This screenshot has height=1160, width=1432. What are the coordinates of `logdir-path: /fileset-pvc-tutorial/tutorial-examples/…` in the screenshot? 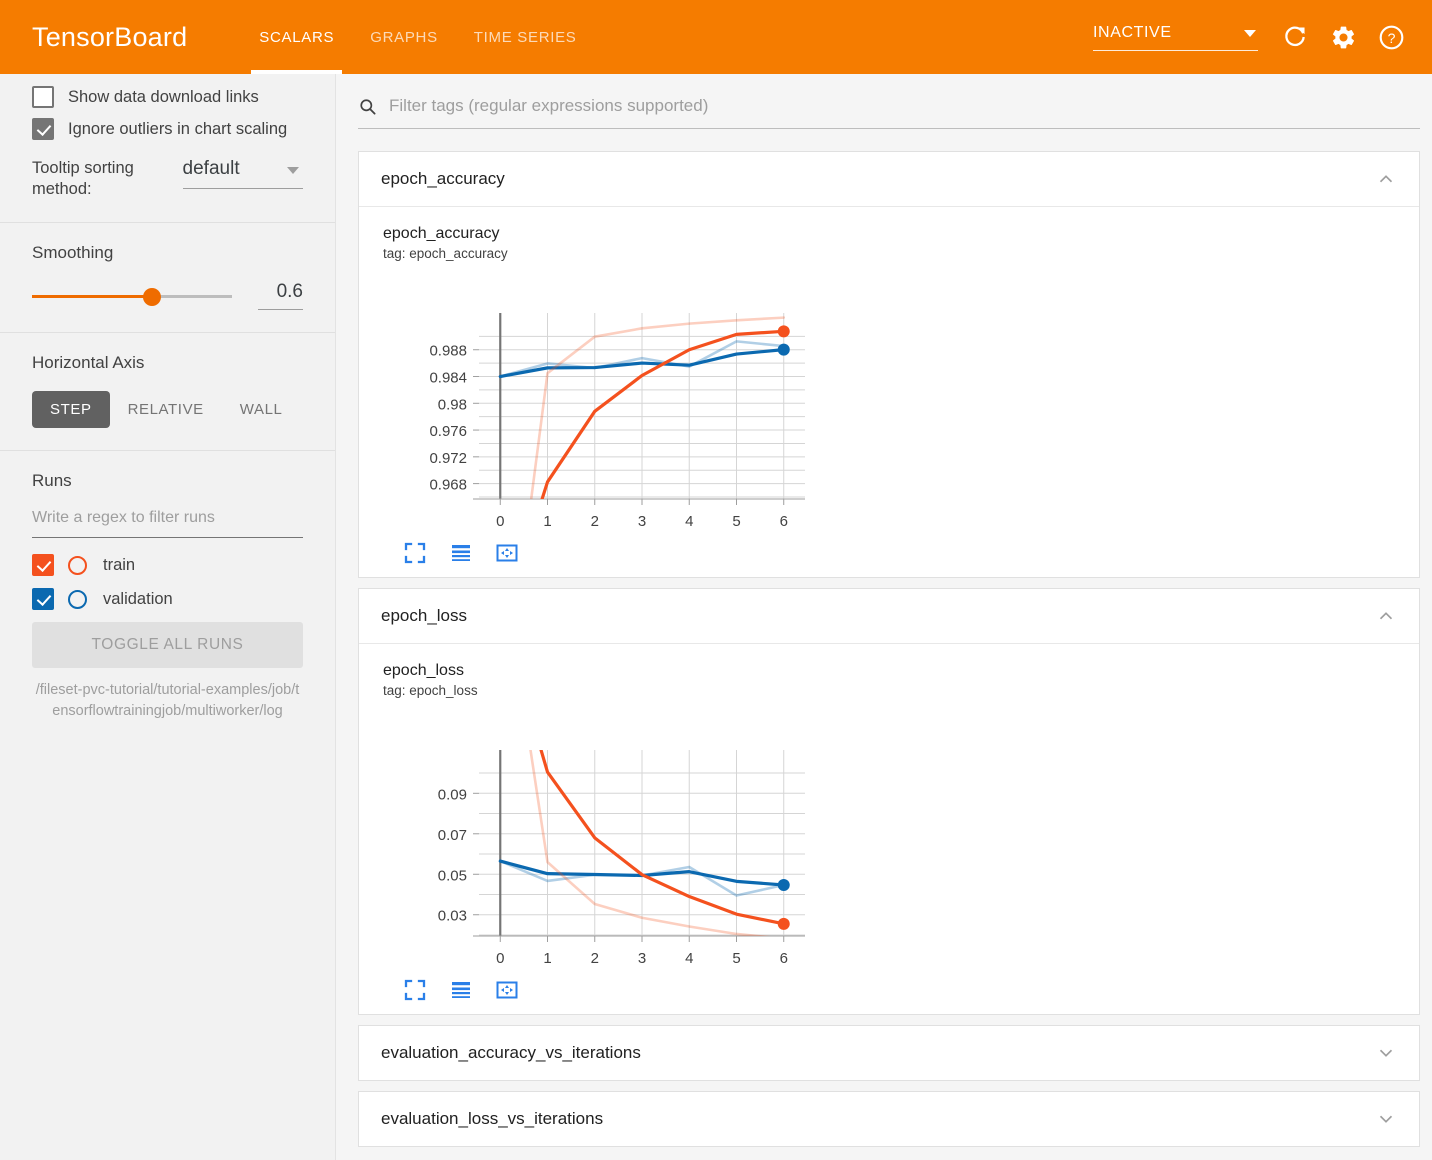 It's located at (167, 700).